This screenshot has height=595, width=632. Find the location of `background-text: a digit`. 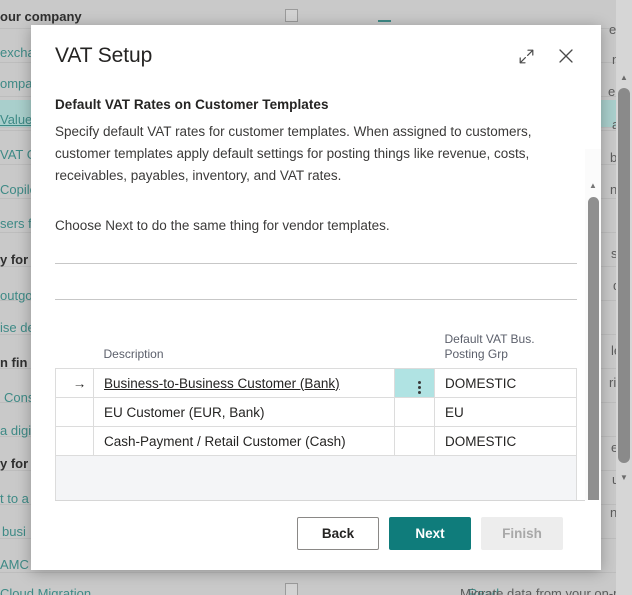

background-text: a digit is located at coordinates (17, 430).